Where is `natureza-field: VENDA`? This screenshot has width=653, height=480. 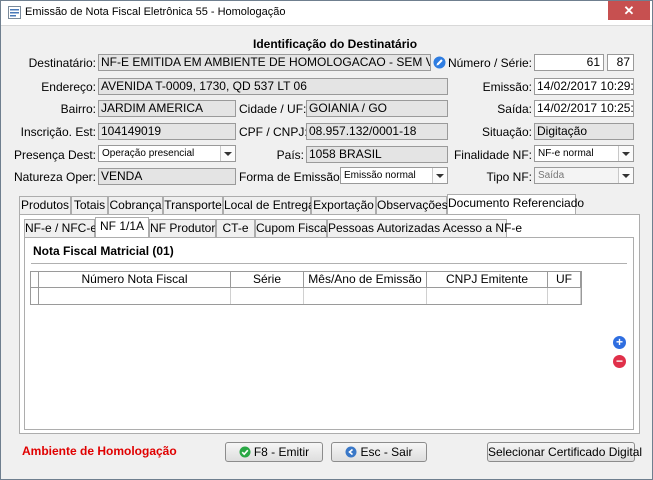
natureza-field: VENDA is located at coordinates (167, 176).